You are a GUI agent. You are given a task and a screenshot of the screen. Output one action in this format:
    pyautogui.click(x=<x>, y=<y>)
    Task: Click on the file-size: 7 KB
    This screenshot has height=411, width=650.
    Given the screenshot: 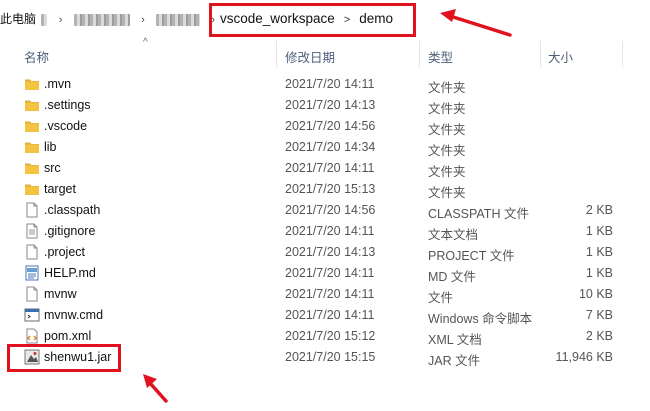 What is the action you would take?
    pyautogui.click(x=599, y=315)
    